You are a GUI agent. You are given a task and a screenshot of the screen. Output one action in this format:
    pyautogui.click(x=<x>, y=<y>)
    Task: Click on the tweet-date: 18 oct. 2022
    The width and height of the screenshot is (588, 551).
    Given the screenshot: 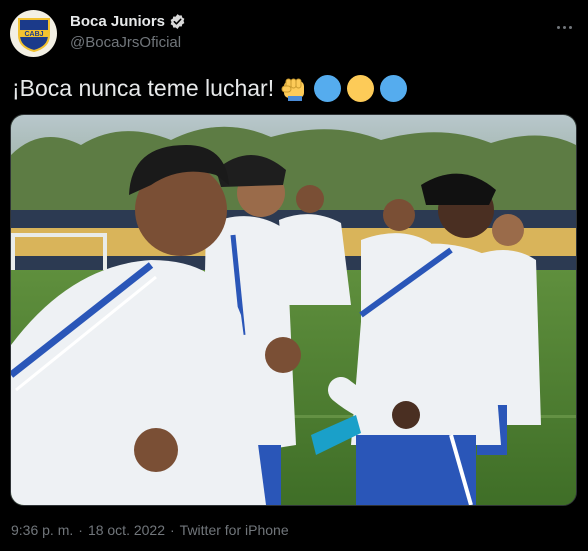 What is the action you would take?
    pyautogui.click(x=126, y=530)
    